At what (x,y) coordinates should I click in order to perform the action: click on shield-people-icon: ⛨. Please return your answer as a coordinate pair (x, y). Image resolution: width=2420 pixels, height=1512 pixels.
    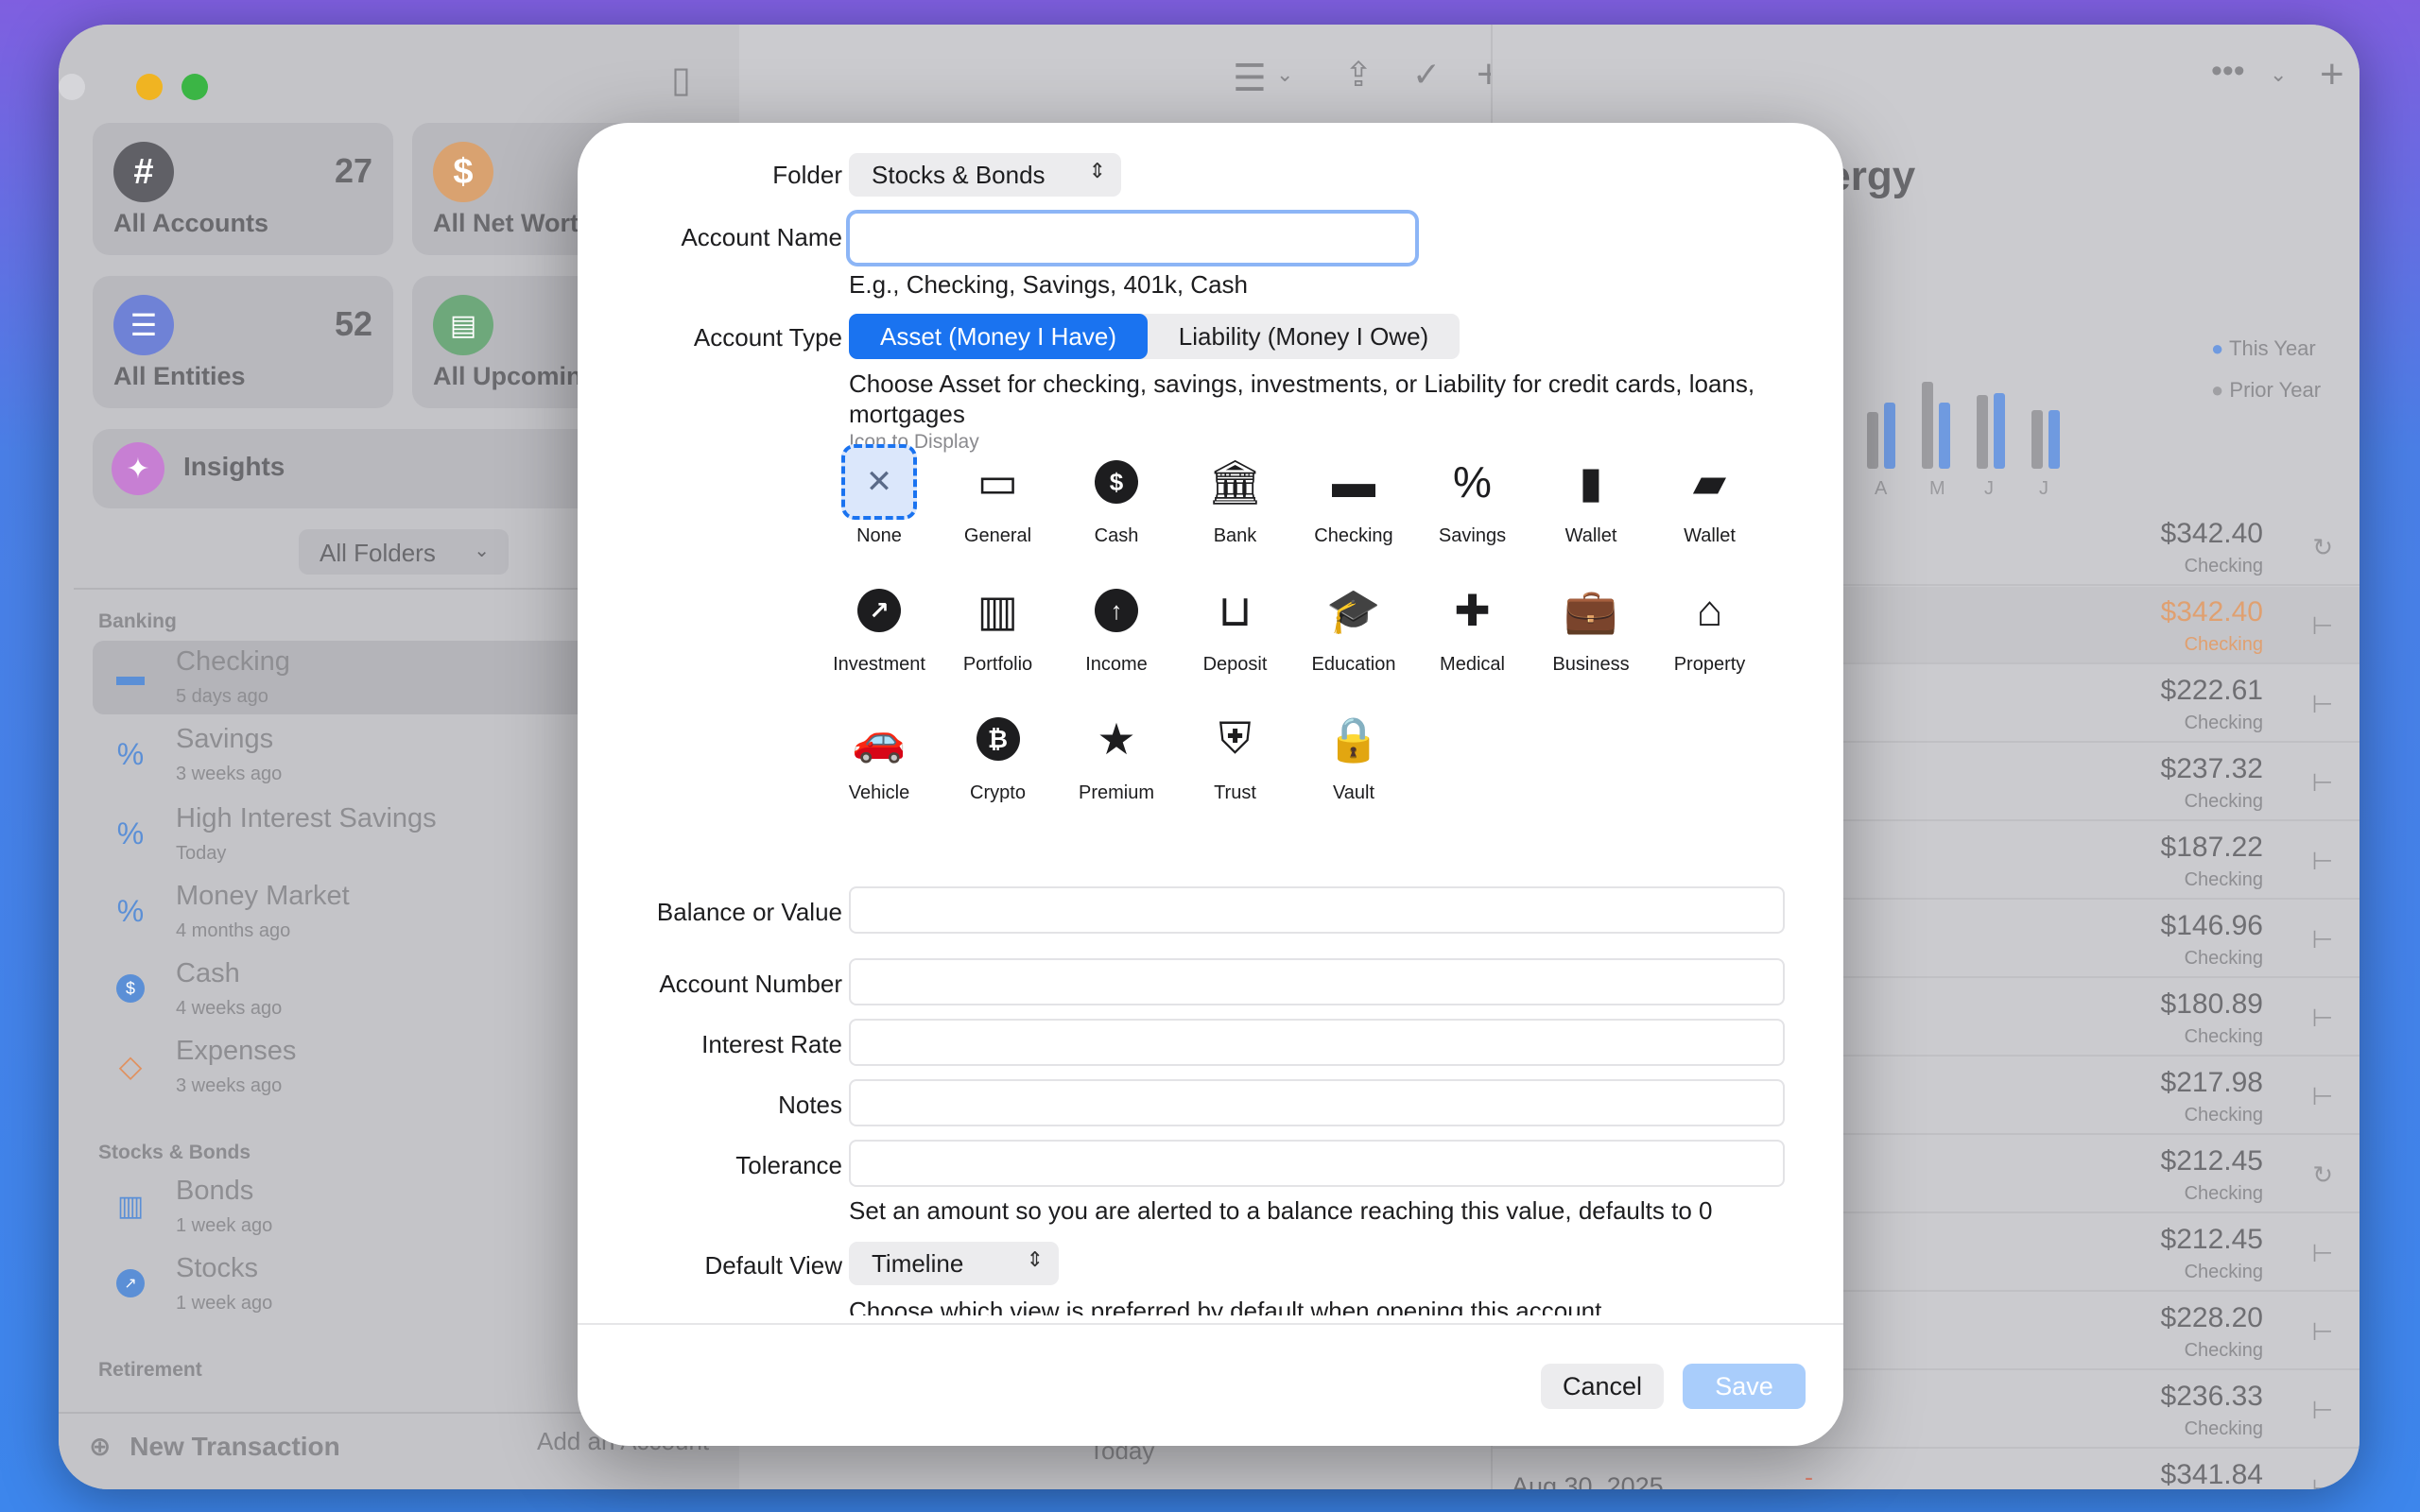
    Looking at the image, I should click on (1235, 738).